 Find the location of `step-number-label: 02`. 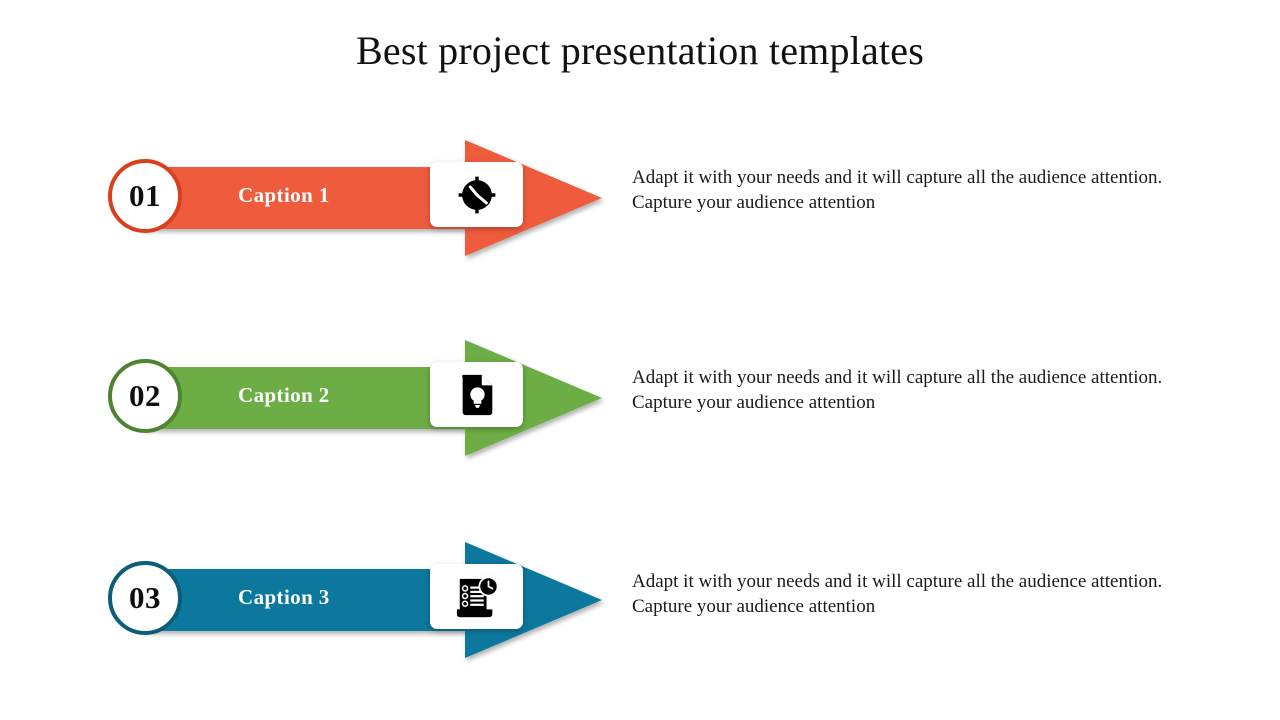

step-number-label: 02 is located at coordinates (145, 395).